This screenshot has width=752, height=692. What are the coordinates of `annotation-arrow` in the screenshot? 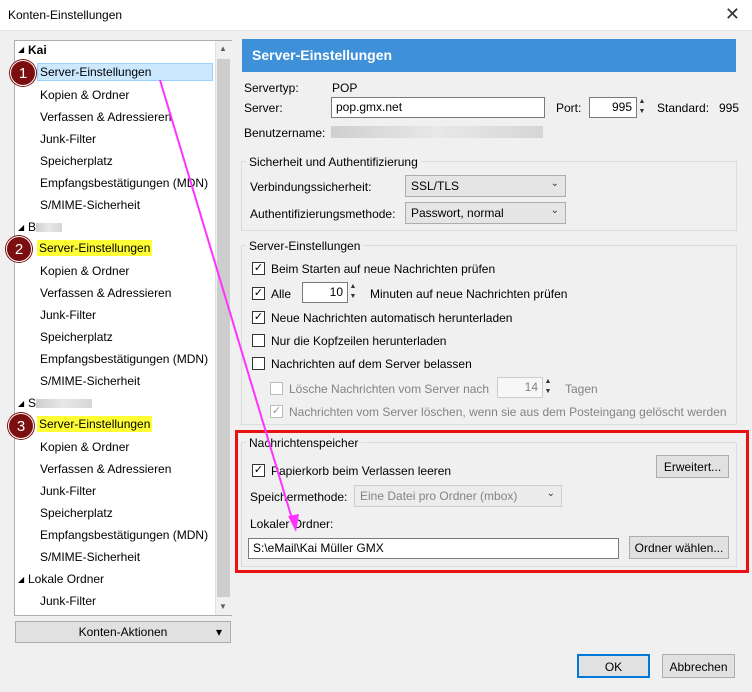 It's located at (229, 305).